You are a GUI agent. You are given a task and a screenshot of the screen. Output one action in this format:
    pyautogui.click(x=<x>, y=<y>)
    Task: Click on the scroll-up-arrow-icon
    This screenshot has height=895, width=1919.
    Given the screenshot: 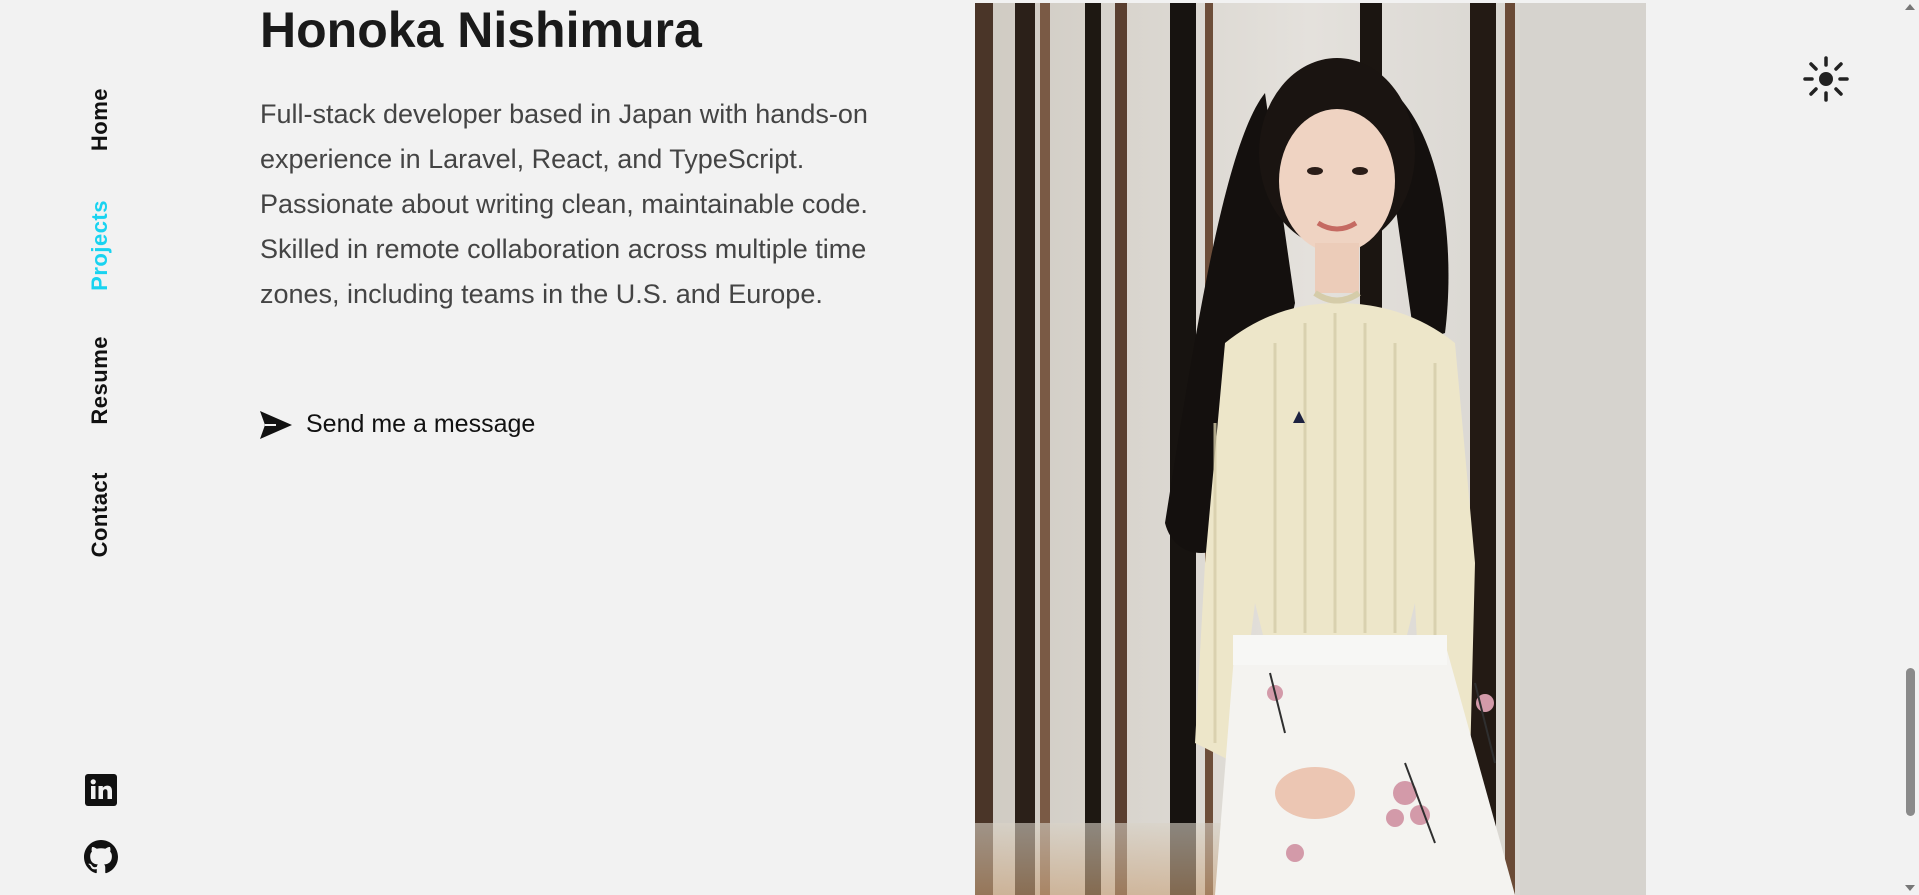 What is the action you would take?
    pyautogui.click(x=1910, y=7)
    